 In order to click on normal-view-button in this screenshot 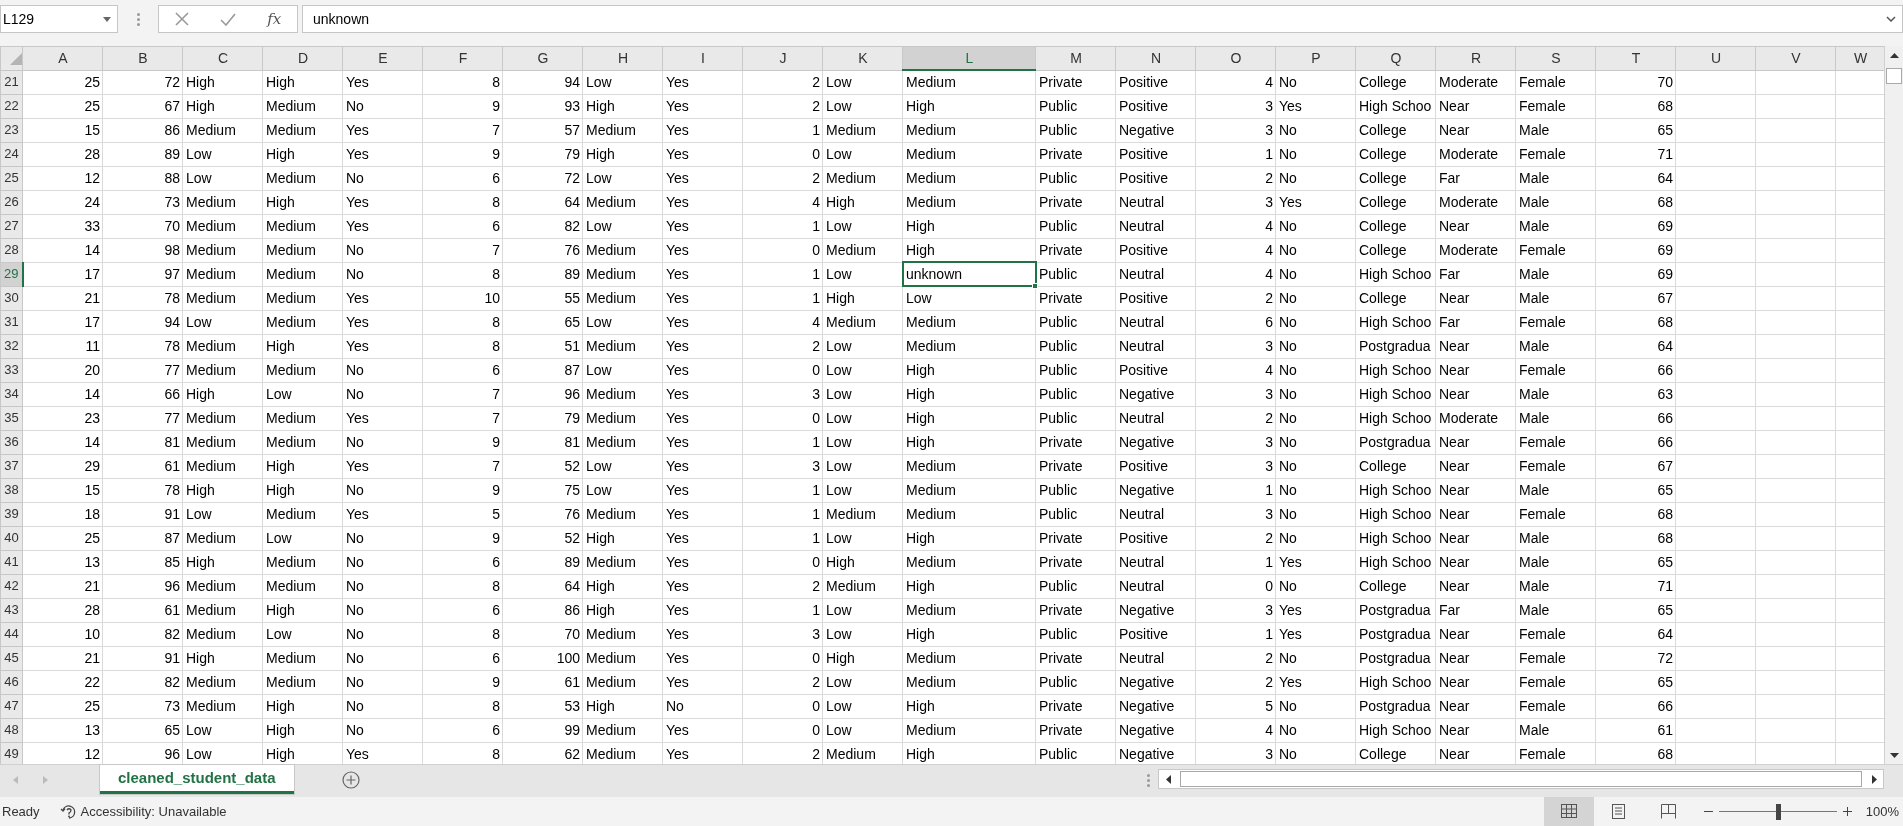, I will do `click(1568, 811)`.